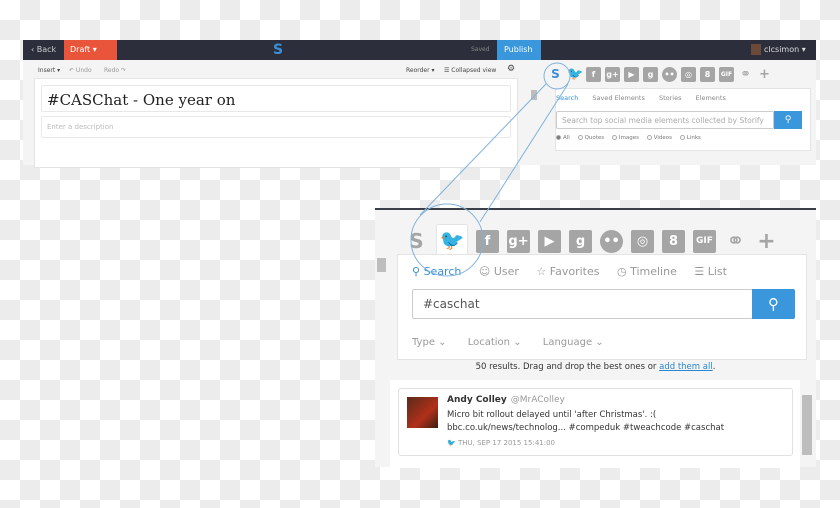 Image resolution: width=840 pixels, height=508 pixels. I want to click on zoom-callout, so click(490, 169).